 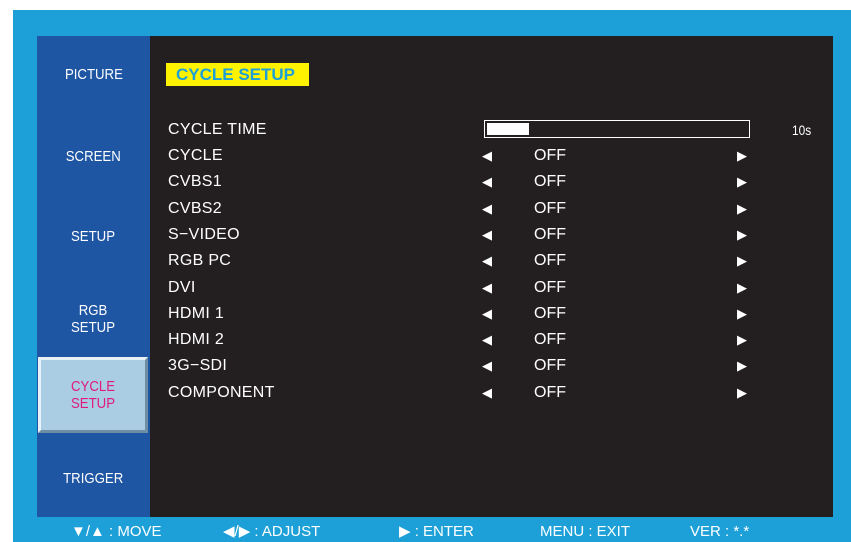 I want to click on sidebar-item-screen: SCREEN, so click(x=93, y=156).